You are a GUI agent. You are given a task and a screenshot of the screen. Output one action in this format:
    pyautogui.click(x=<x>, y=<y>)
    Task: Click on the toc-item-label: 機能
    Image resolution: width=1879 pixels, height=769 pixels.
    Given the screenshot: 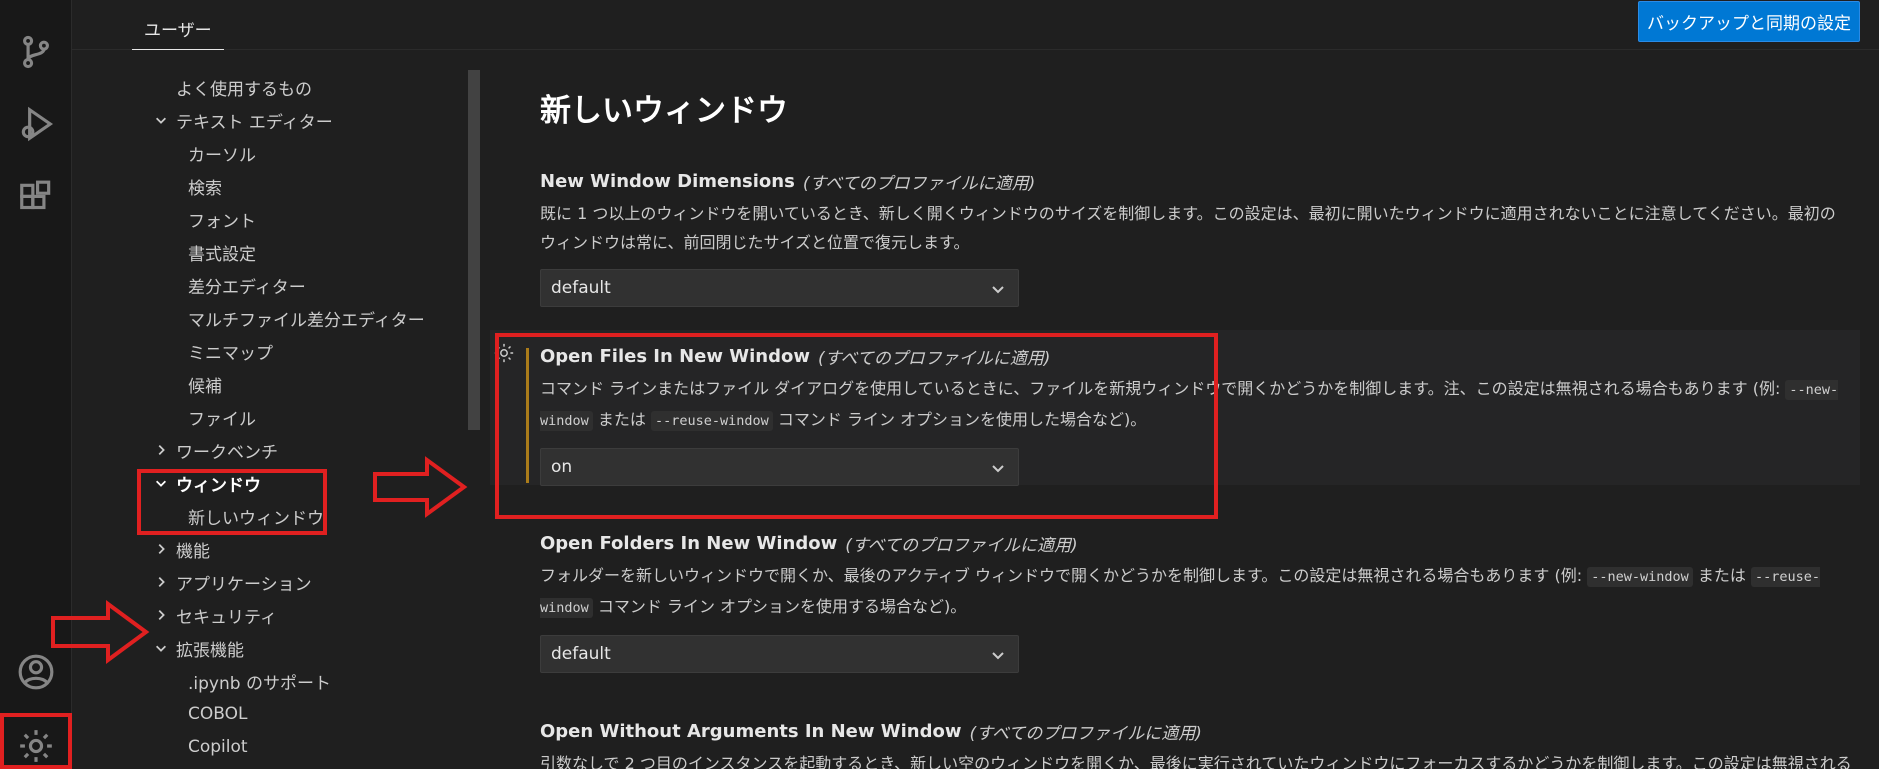 What is the action you would take?
    pyautogui.click(x=193, y=551)
    